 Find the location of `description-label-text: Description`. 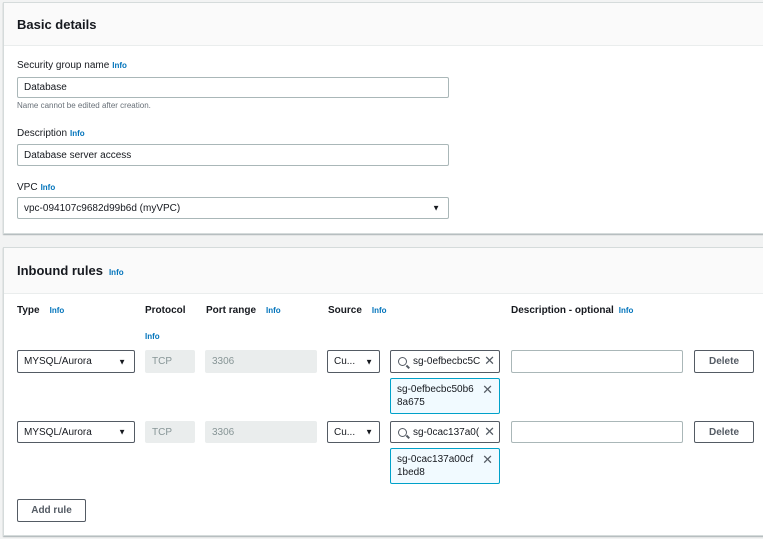

description-label-text: Description is located at coordinates (42, 133).